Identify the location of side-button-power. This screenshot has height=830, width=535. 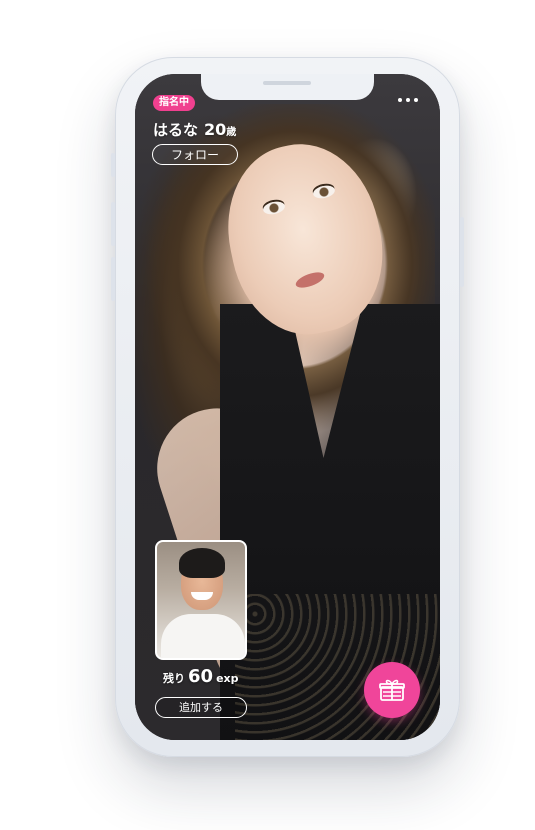
(462, 252).